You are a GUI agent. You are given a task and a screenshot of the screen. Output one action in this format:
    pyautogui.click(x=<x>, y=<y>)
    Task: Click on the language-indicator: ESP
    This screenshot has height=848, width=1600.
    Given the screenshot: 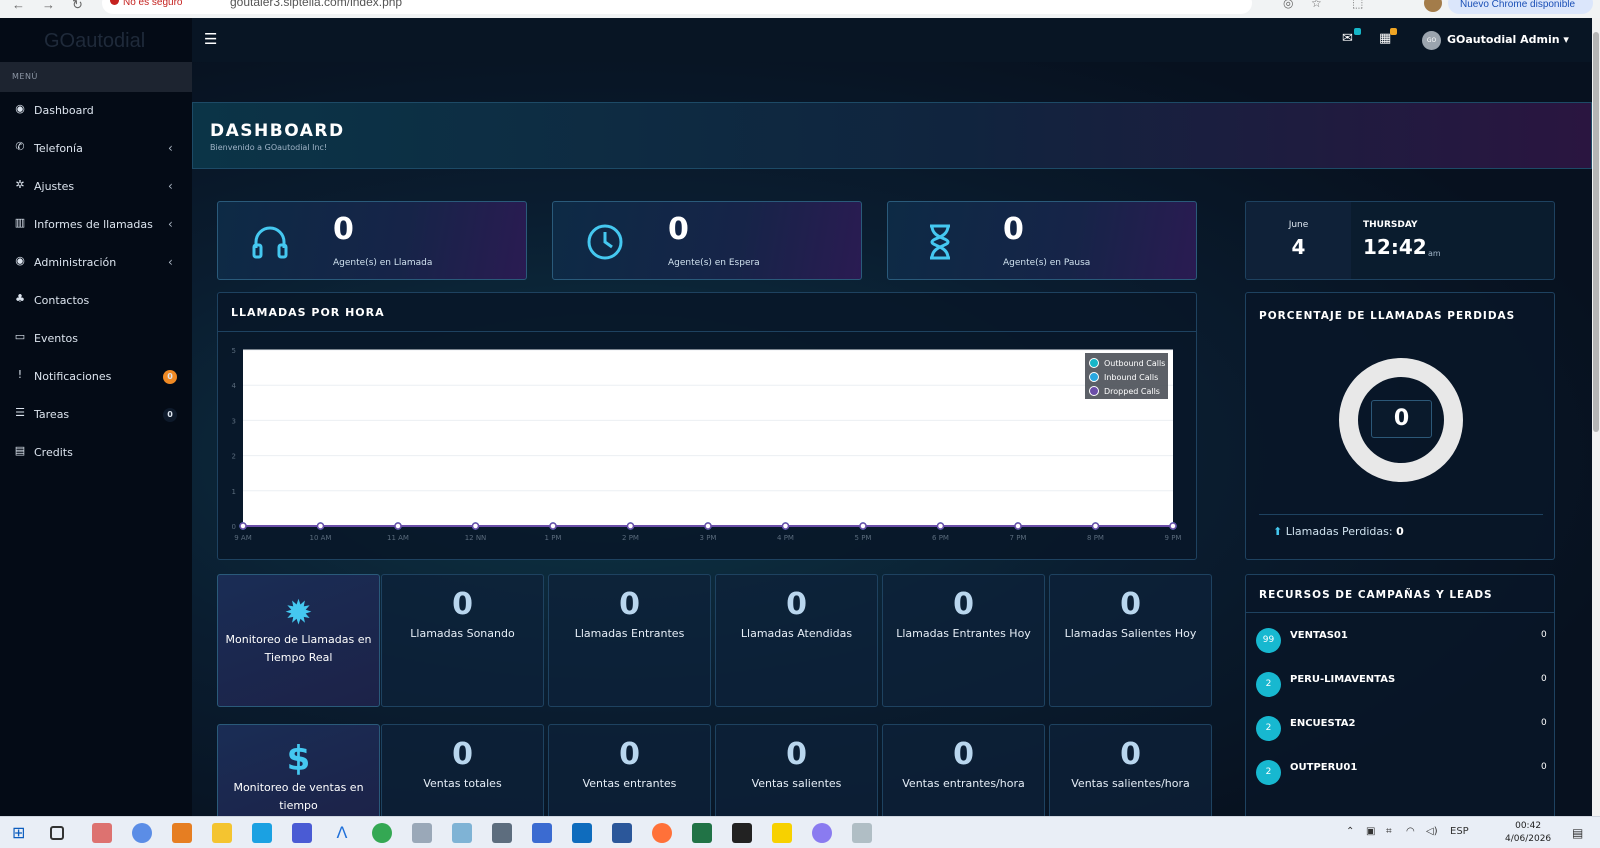 What is the action you would take?
    pyautogui.click(x=1459, y=831)
    